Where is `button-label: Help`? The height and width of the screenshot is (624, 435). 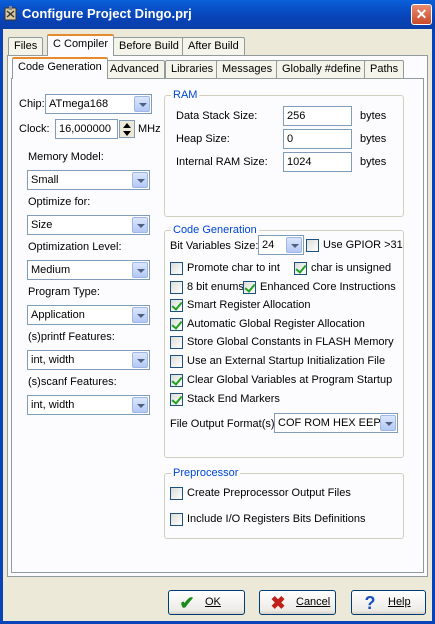 button-label: Help is located at coordinates (399, 602).